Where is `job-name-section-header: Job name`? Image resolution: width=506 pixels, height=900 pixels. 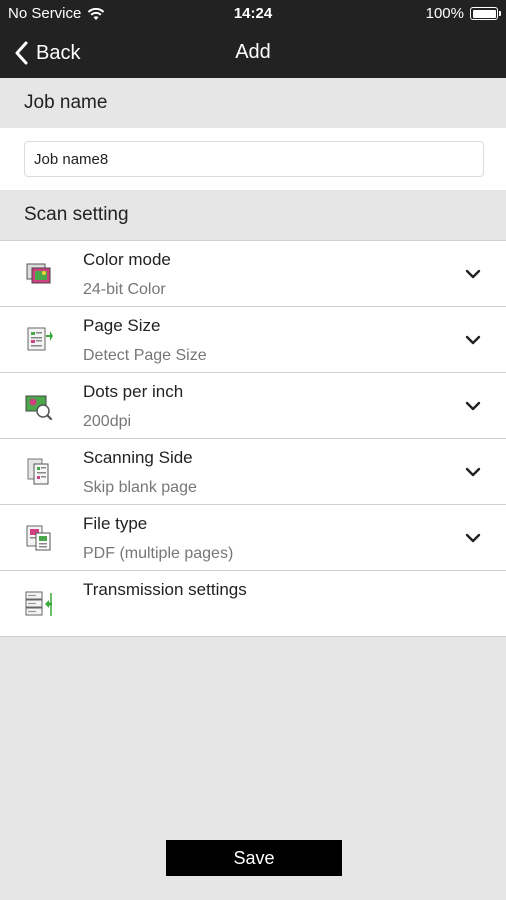
job-name-section-header: Job name is located at coordinates (253, 103).